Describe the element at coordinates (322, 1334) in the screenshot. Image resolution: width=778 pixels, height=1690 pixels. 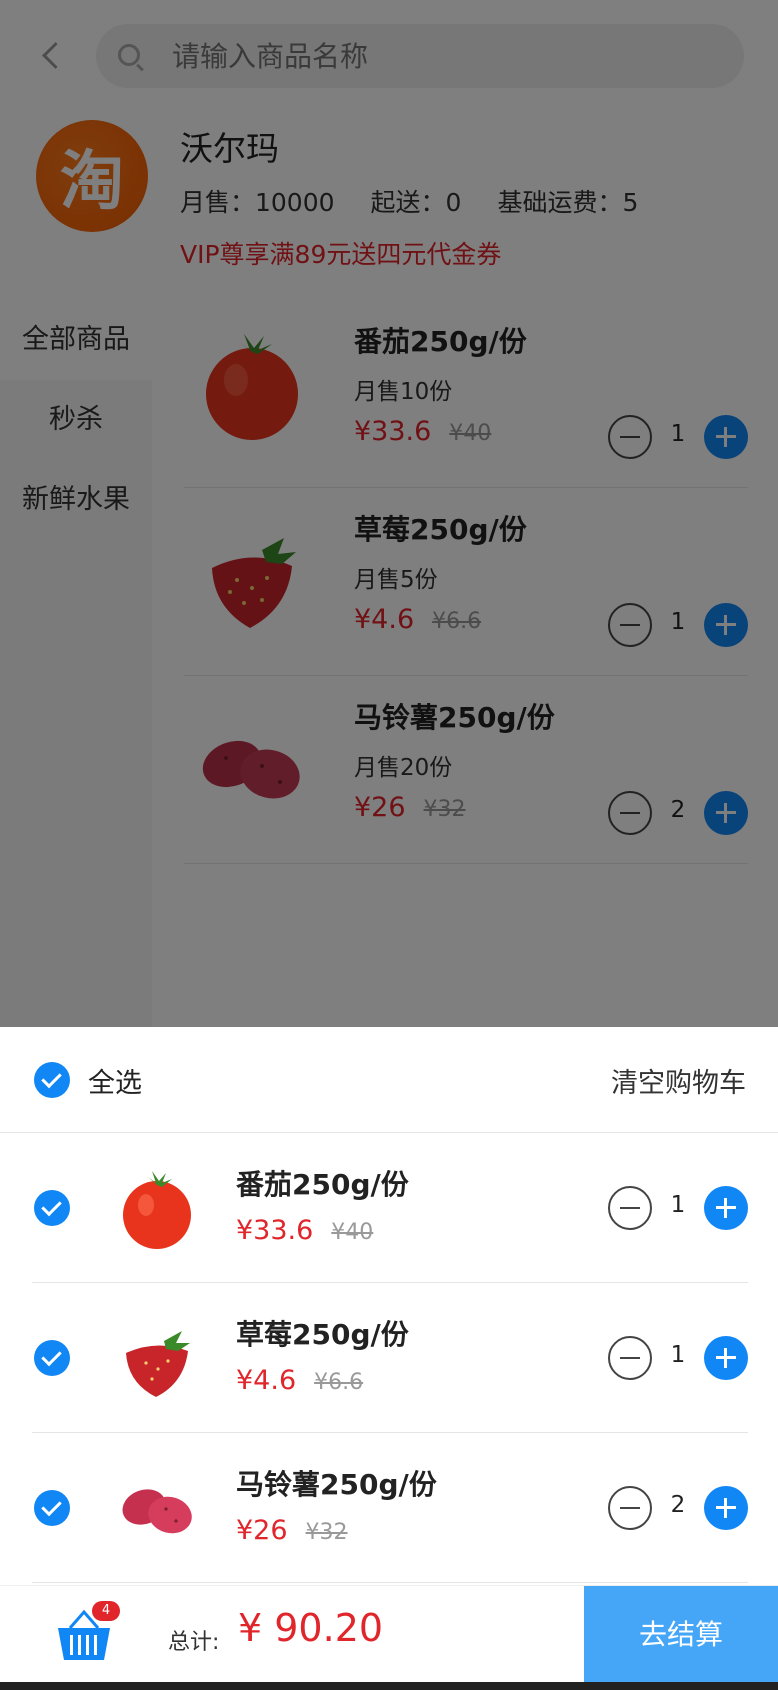
I see `cart-item-name: 草莓250g/份` at that location.